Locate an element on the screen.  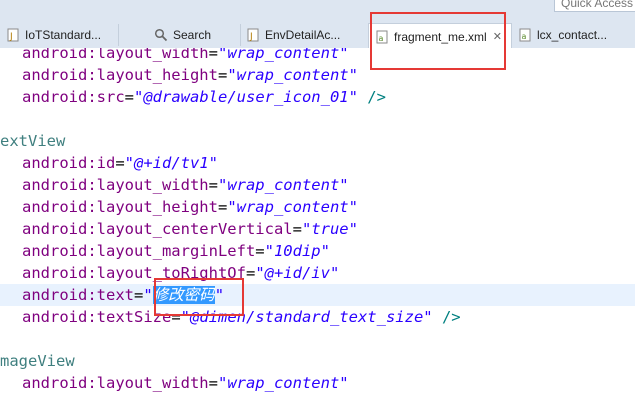
close-icon: ✕ is located at coordinates (497, 36).